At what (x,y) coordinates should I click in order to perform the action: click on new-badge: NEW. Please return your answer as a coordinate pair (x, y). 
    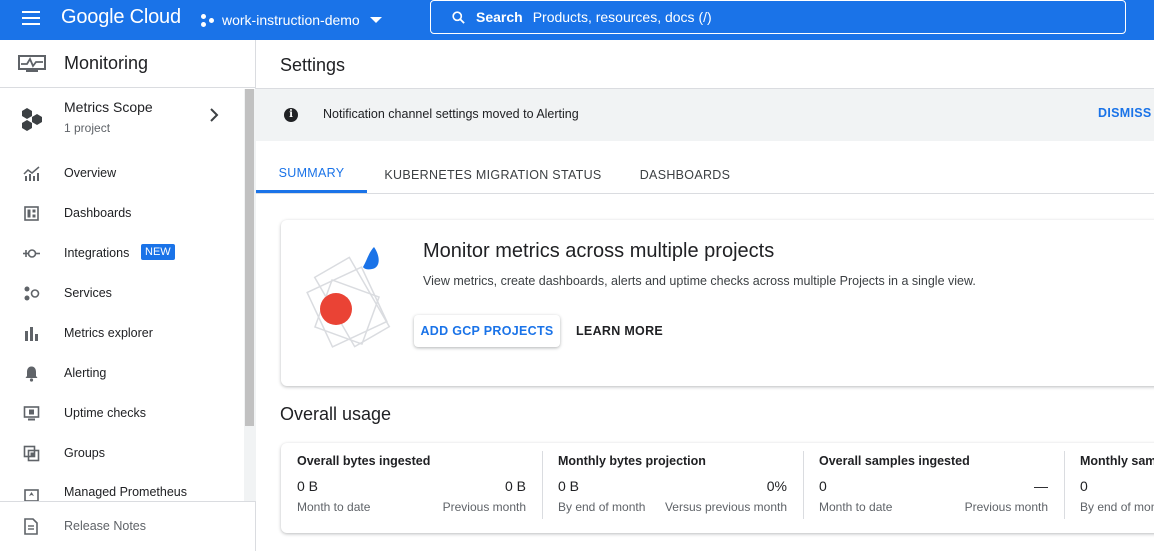
    Looking at the image, I should click on (158, 252).